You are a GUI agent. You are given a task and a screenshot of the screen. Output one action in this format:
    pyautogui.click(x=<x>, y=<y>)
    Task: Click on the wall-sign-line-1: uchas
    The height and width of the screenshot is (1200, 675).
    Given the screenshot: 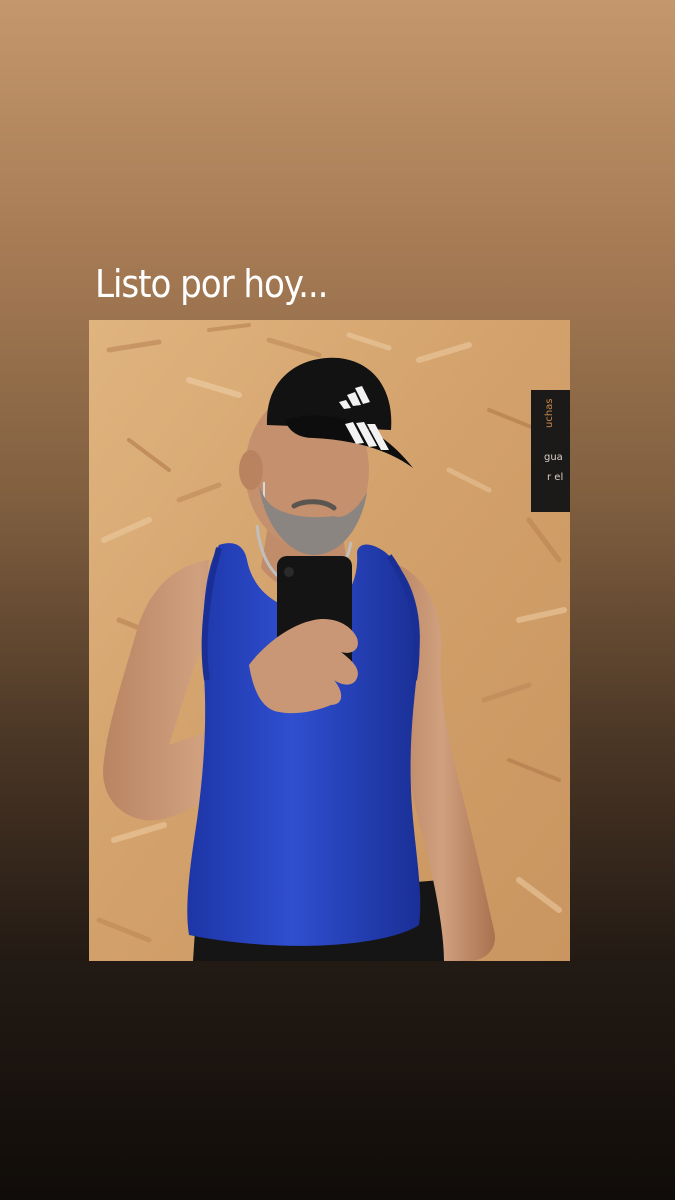 What is the action you would take?
    pyautogui.click(x=549, y=413)
    